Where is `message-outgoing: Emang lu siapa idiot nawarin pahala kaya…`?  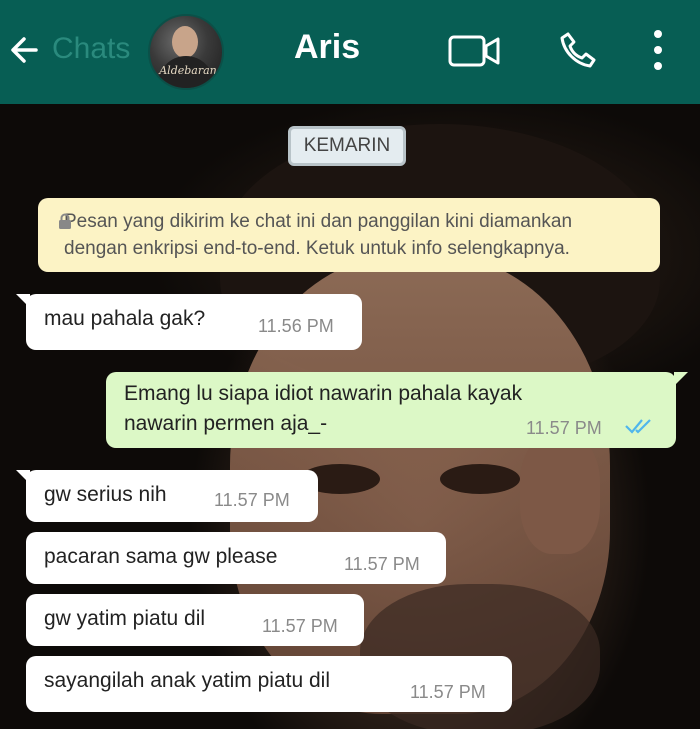
message-outgoing: Emang lu siapa idiot nawarin pahala kaya… is located at coordinates (397, 410).